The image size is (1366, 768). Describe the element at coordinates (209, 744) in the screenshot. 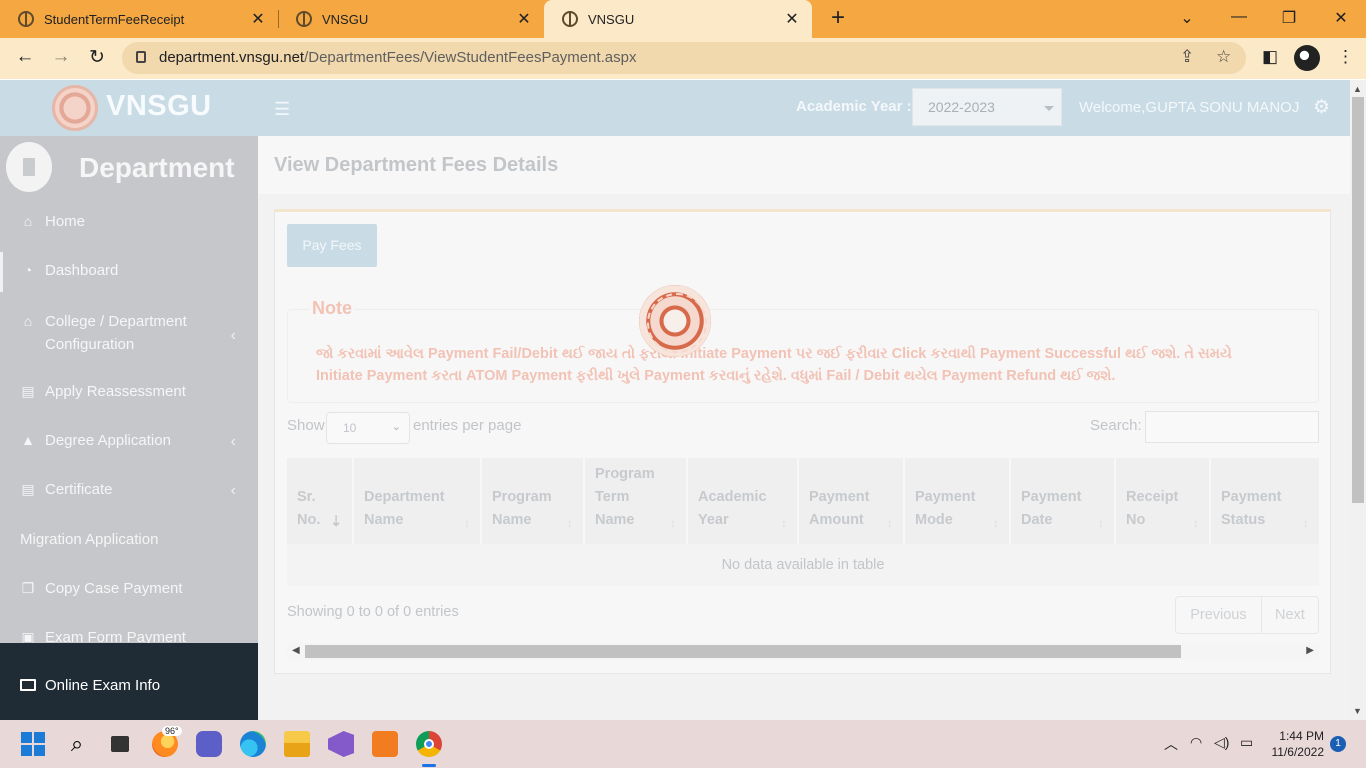

I see `teams-chat-icon` at that location.